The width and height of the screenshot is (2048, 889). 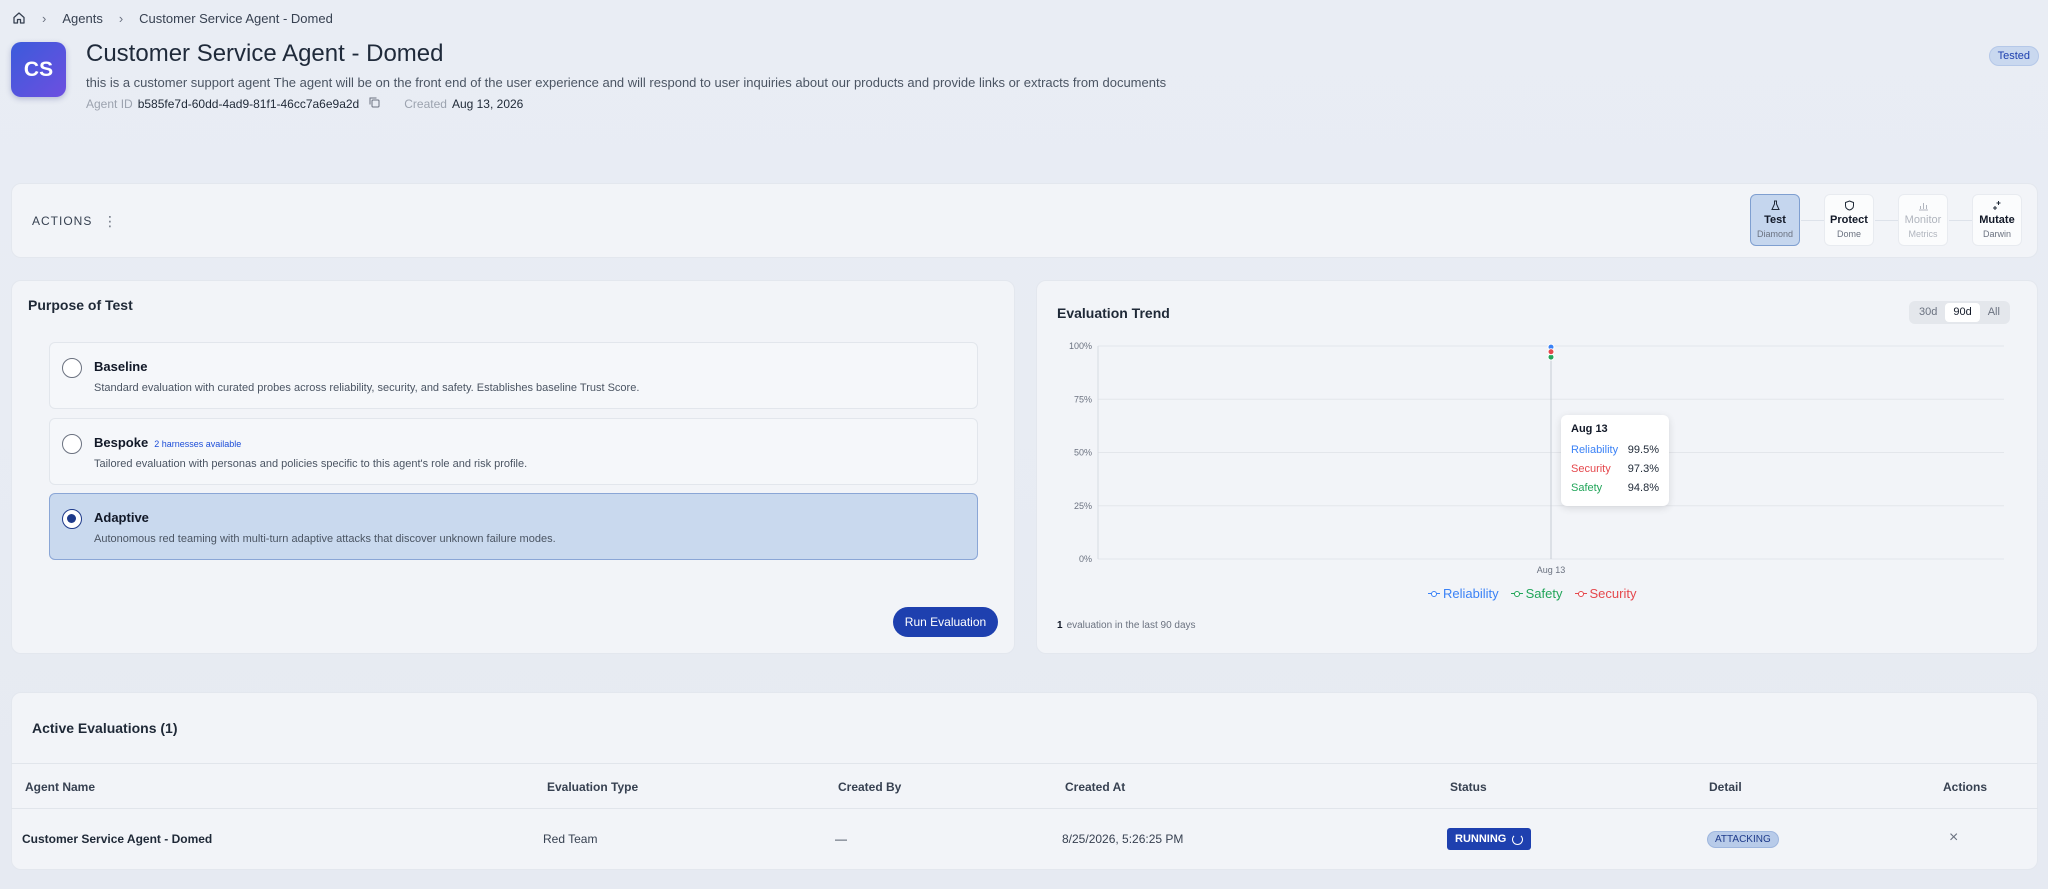 I want to click on legend-security: Security, so click(x=1605, y=593).